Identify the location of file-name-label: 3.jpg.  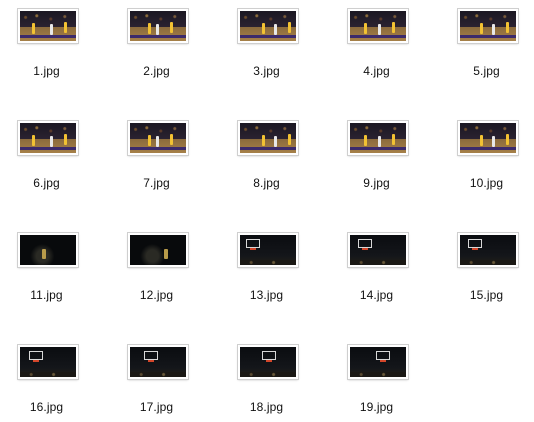
(266, 71).